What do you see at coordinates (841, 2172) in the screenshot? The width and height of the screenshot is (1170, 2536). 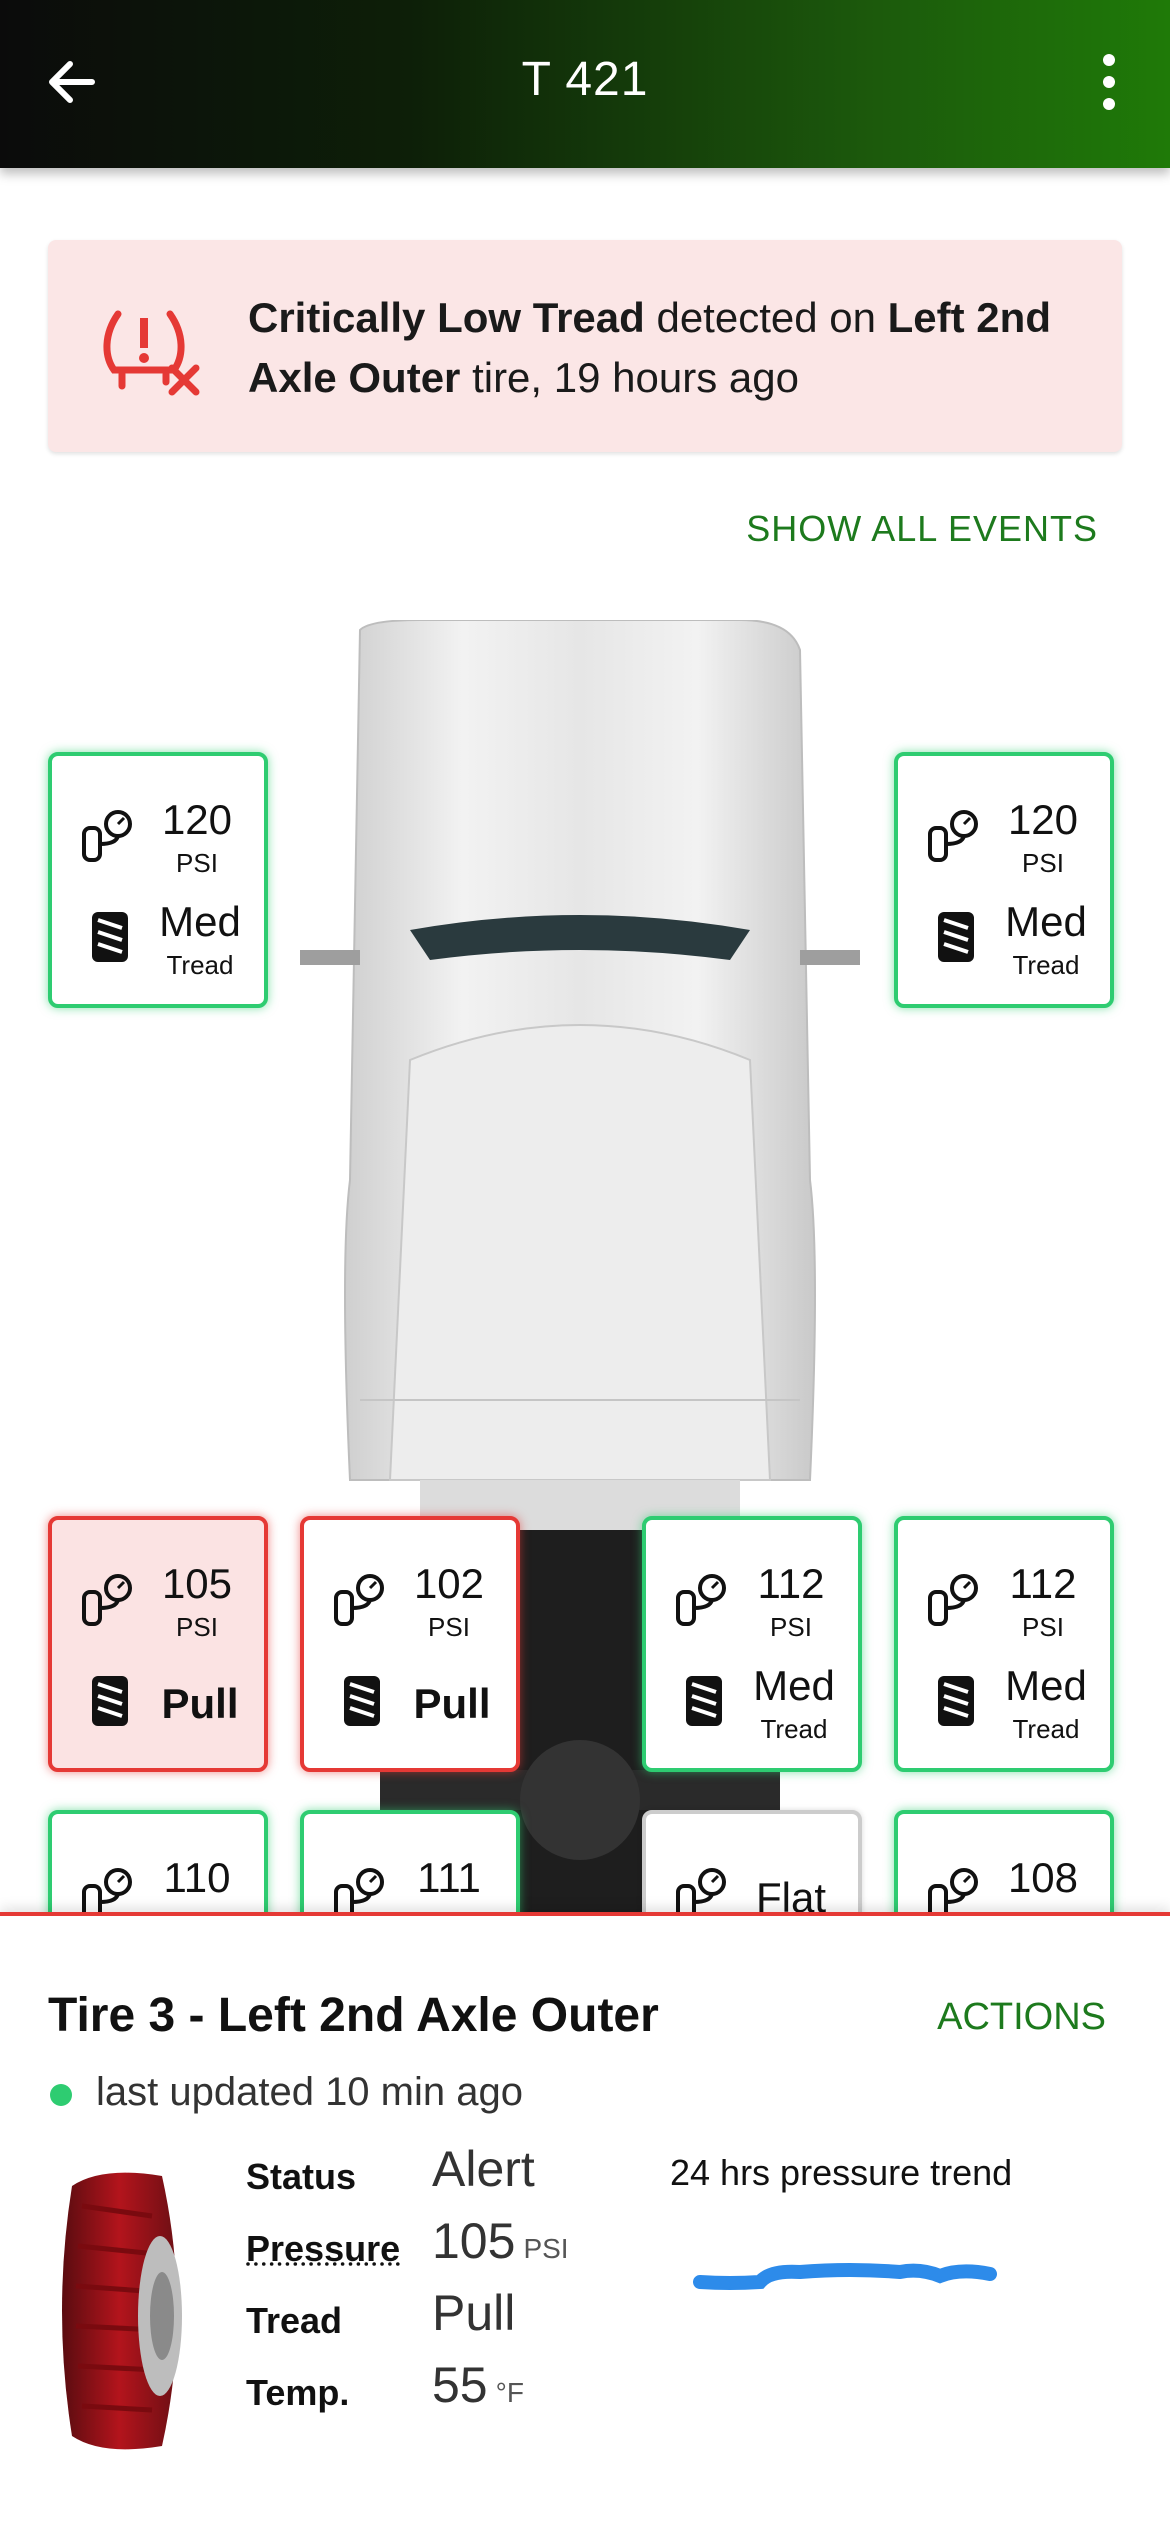 I see `pressure-trend-title: 24 hrs pressure trend` at bounding box center [841, 2172].